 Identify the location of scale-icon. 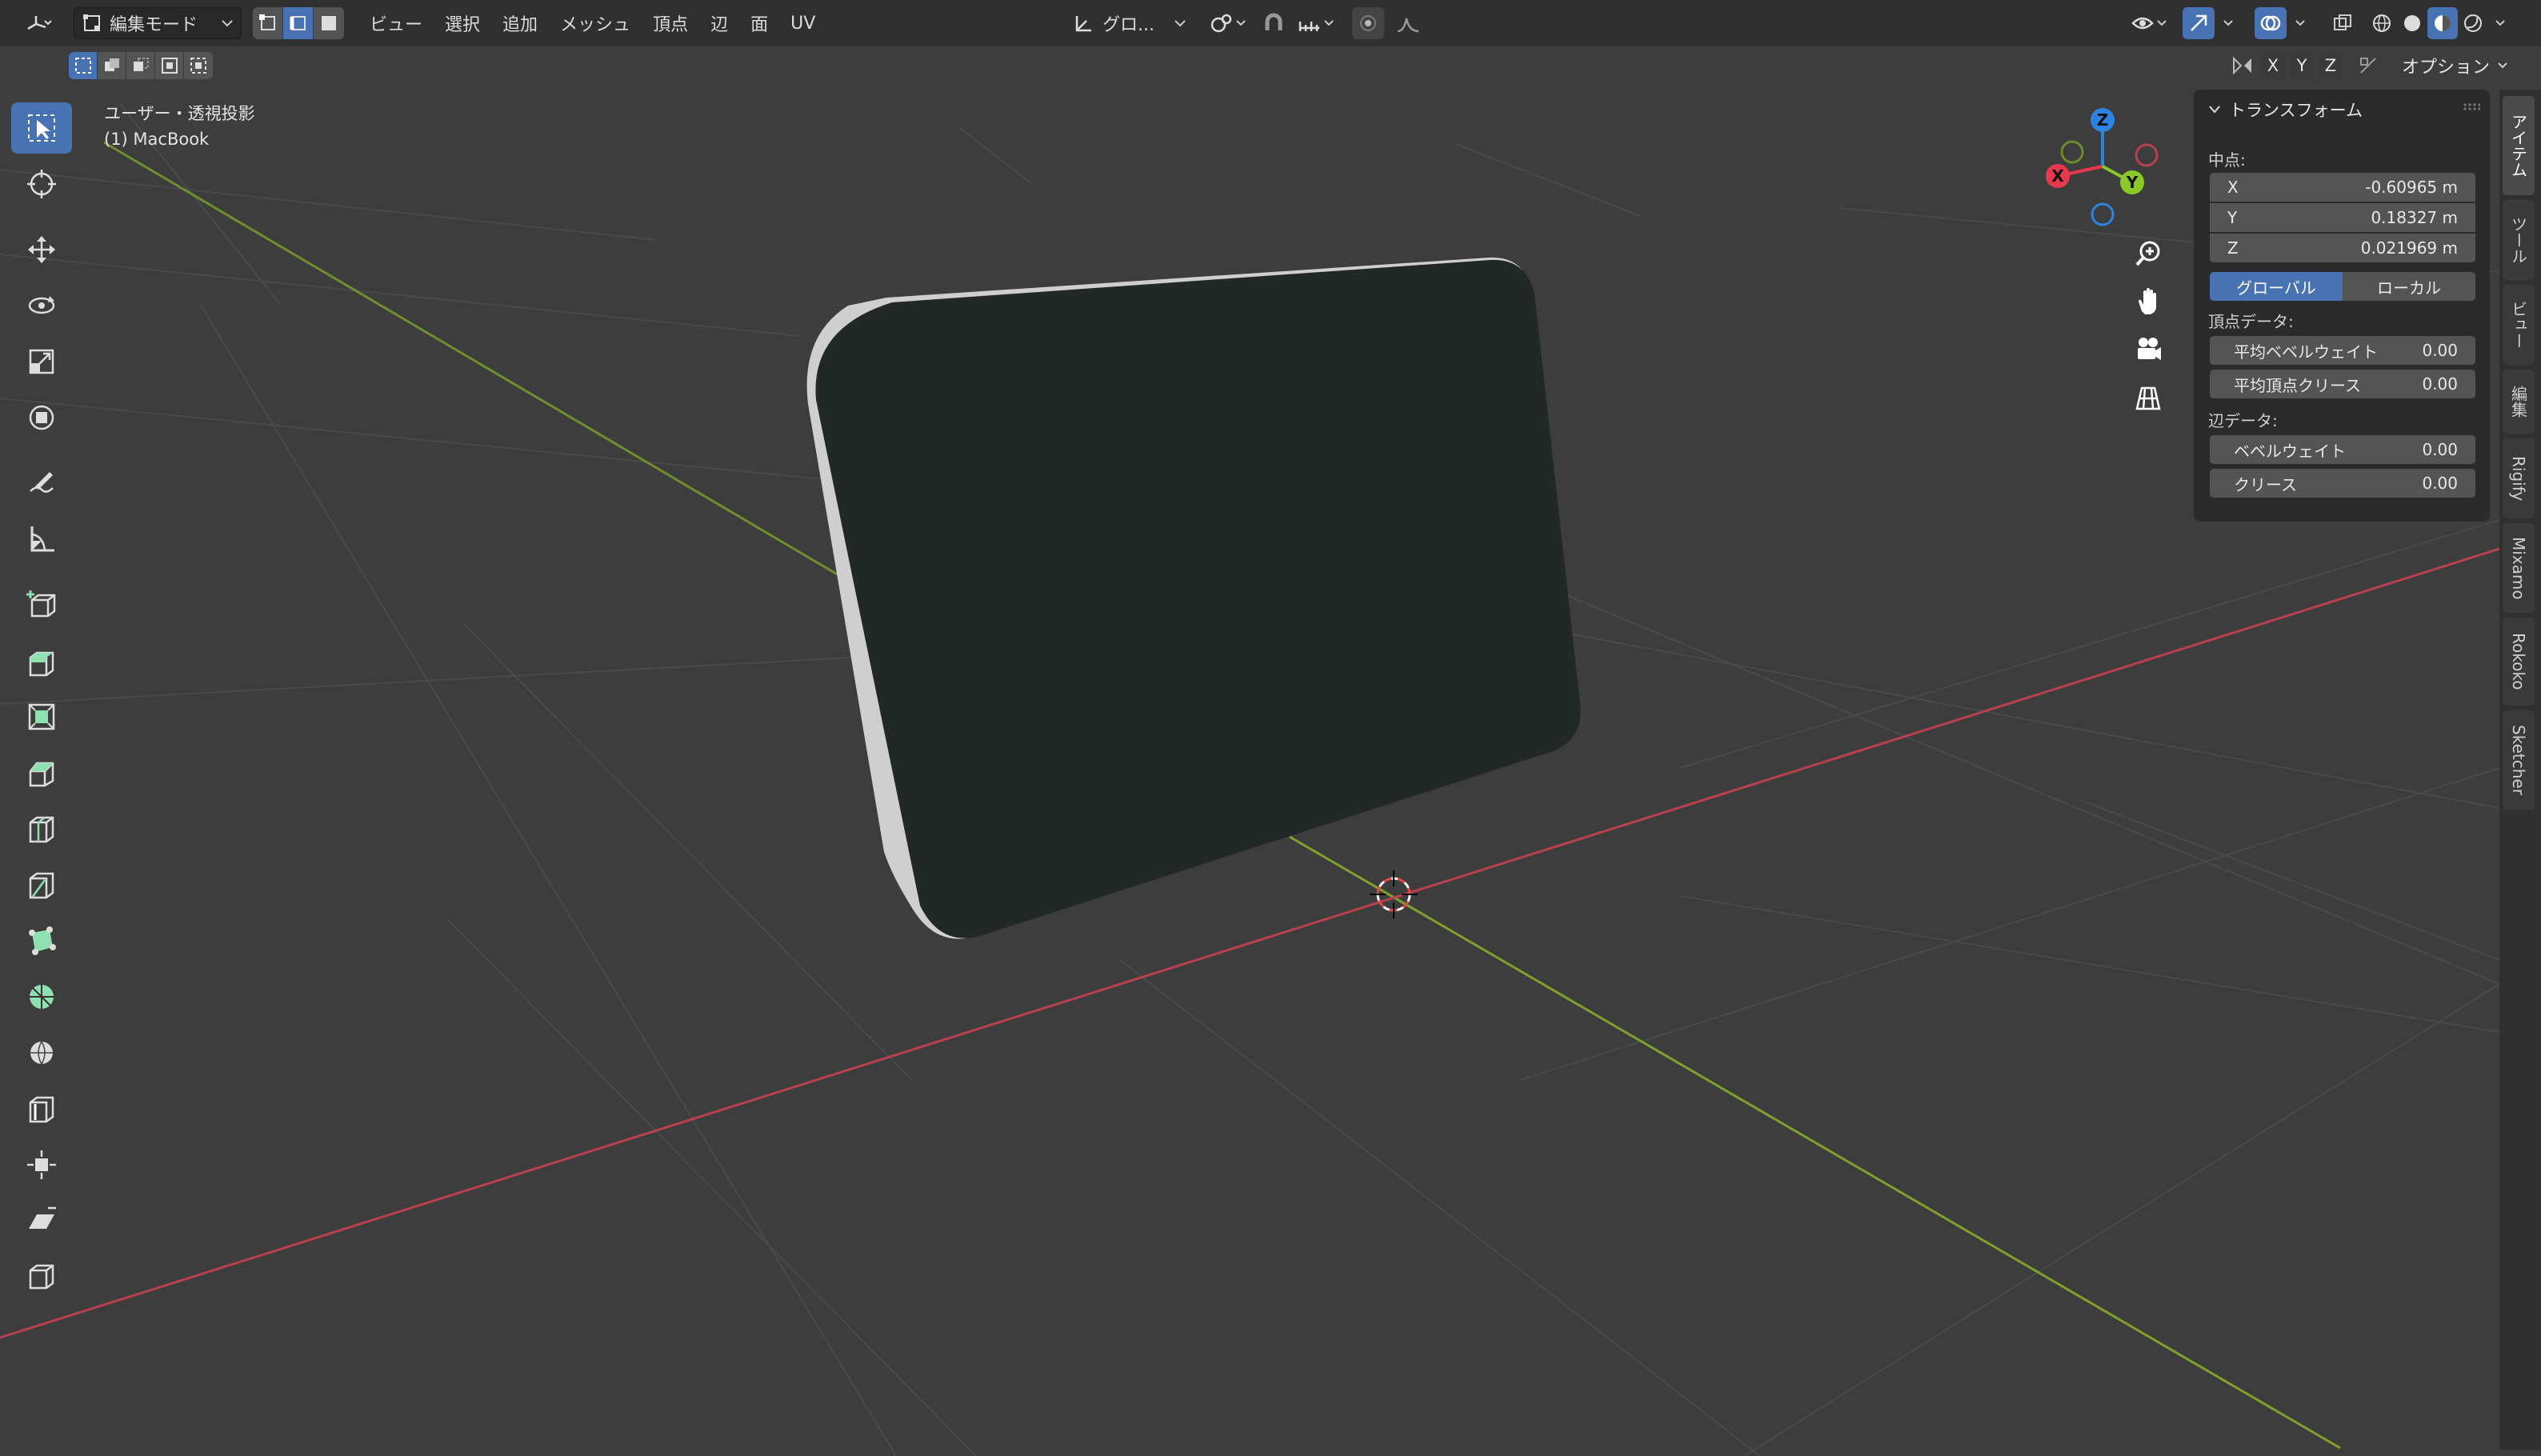
(42, 362).